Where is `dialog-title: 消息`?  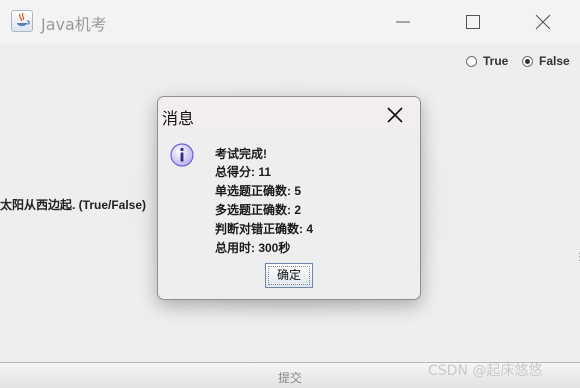
dialog-title: 消息 is located at coordinates (178, 118).